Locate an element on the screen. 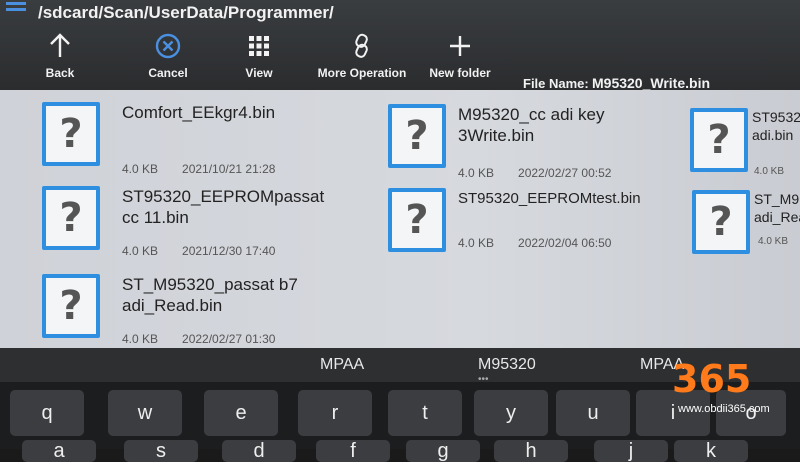 Image resolution: width=800 pixels, height=462 pixels. key: d is located at coordinates (259, 451).